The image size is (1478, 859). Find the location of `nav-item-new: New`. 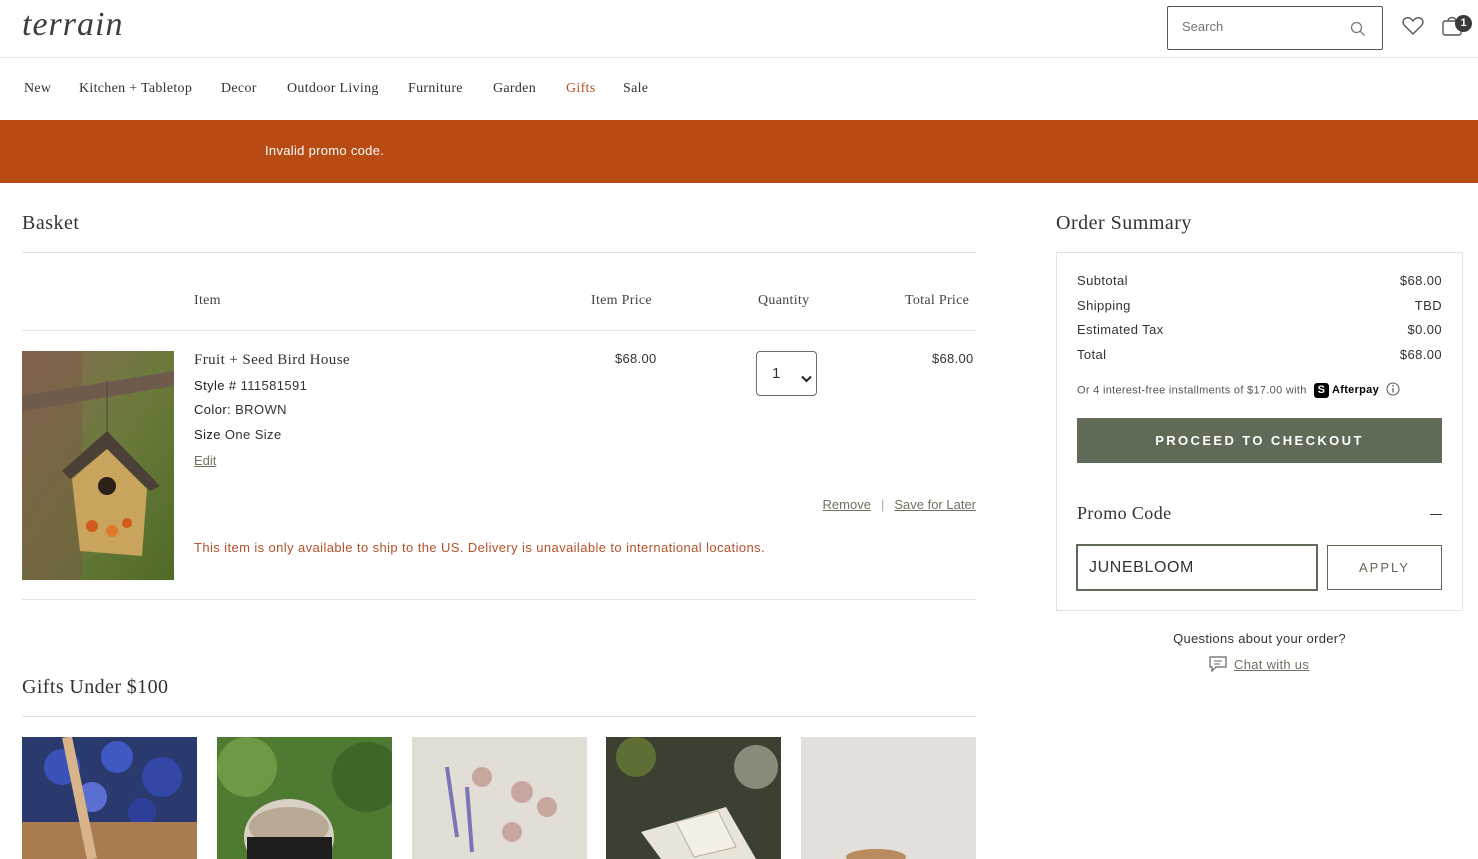

nav-item-new: New is located at coordinates (37, 89).